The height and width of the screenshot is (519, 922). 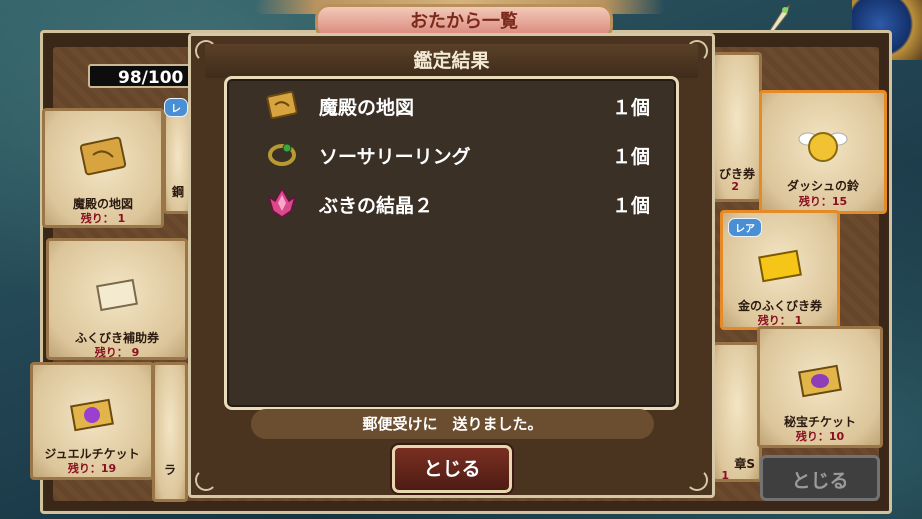 I want to click on tile-maden-map: 魔殿の地図 残り： 1, so click(x=103, y=168).